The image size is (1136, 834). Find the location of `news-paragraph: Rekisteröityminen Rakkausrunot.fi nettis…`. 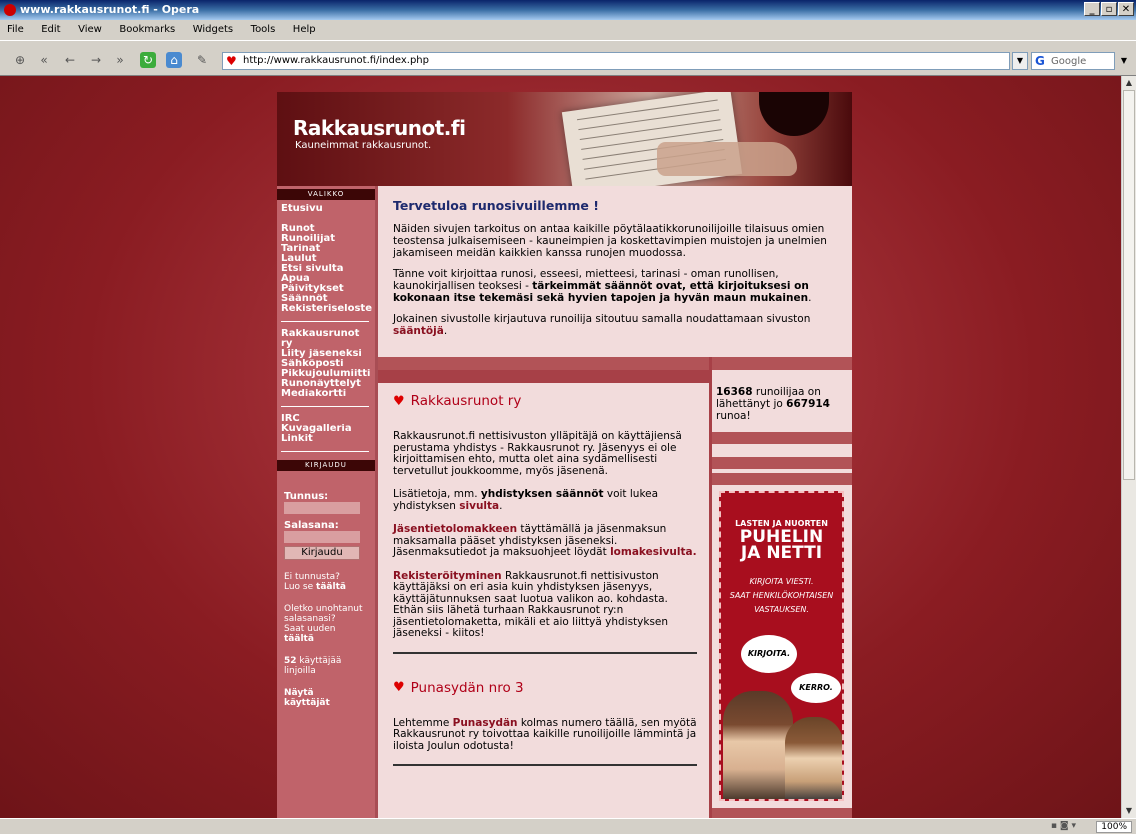

news-paragraph: Rekisteröityminen Rakkausrunot.fi nettis… is located at coordinates (545, 605).